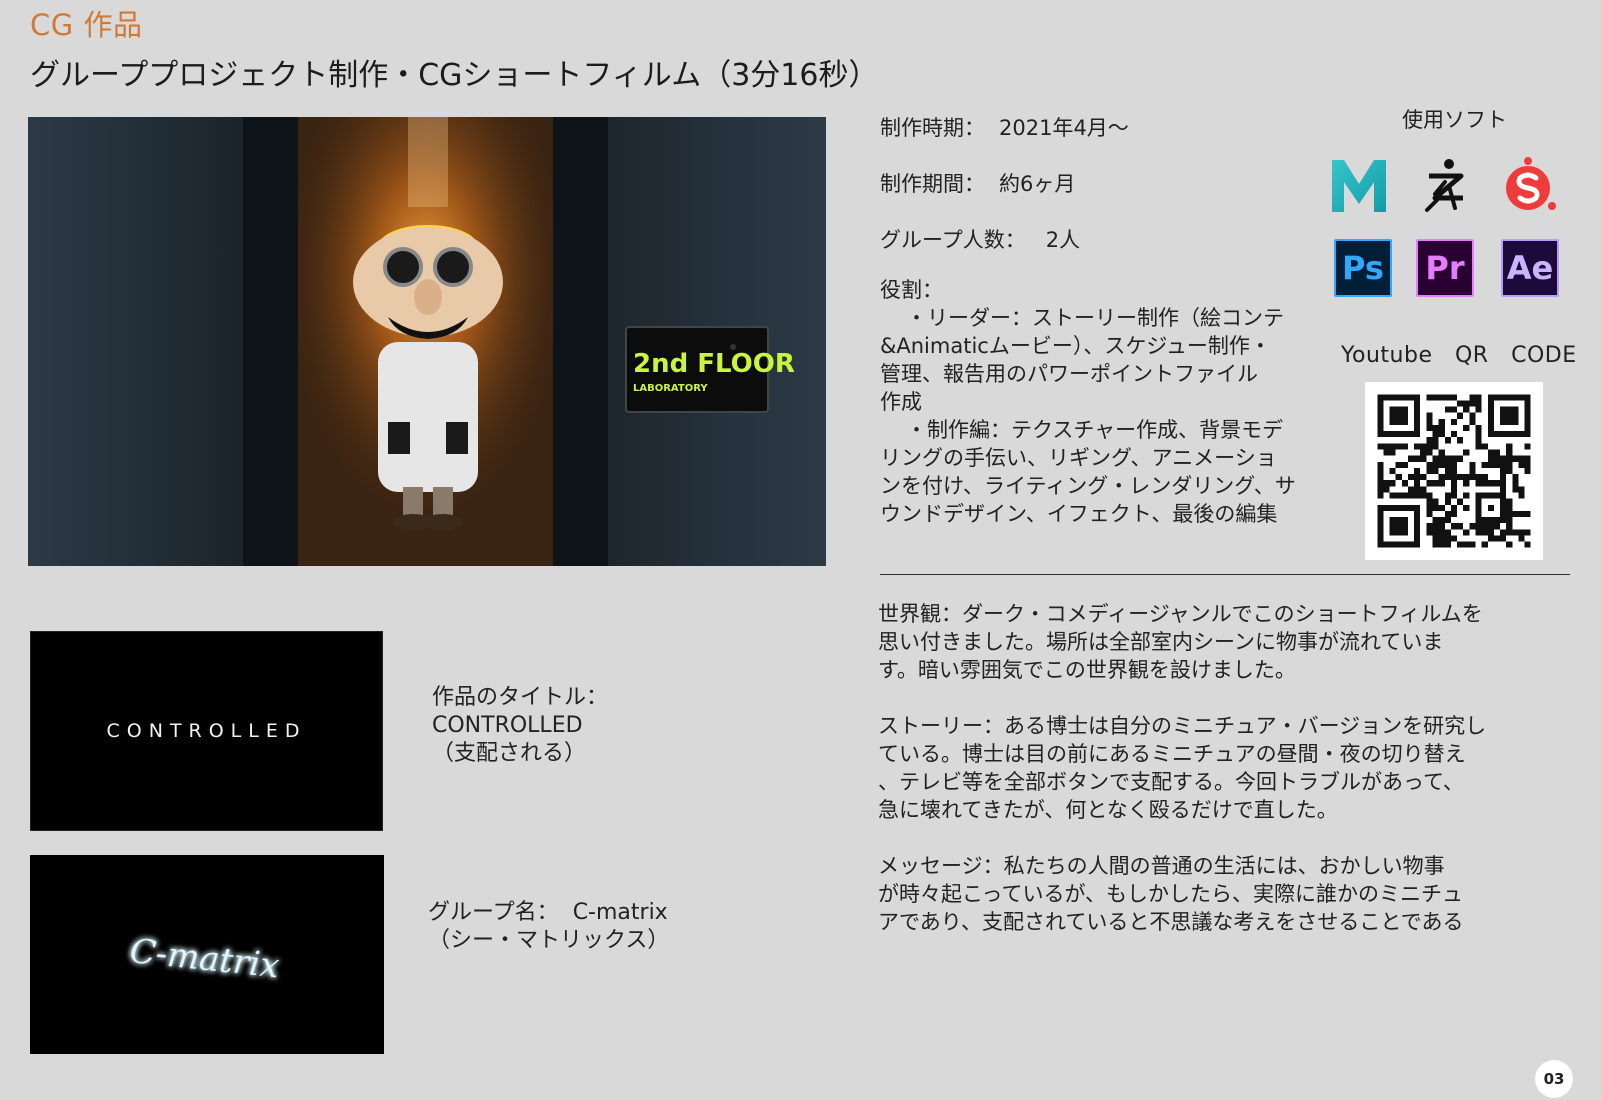 This screenshot has width=1602, height=1100. Describe the element at coordinates (1161, 642) in the screenshot. I see `text-line: 思い付きました。場所は全部室内シーンに物事が流れていま` at that location.